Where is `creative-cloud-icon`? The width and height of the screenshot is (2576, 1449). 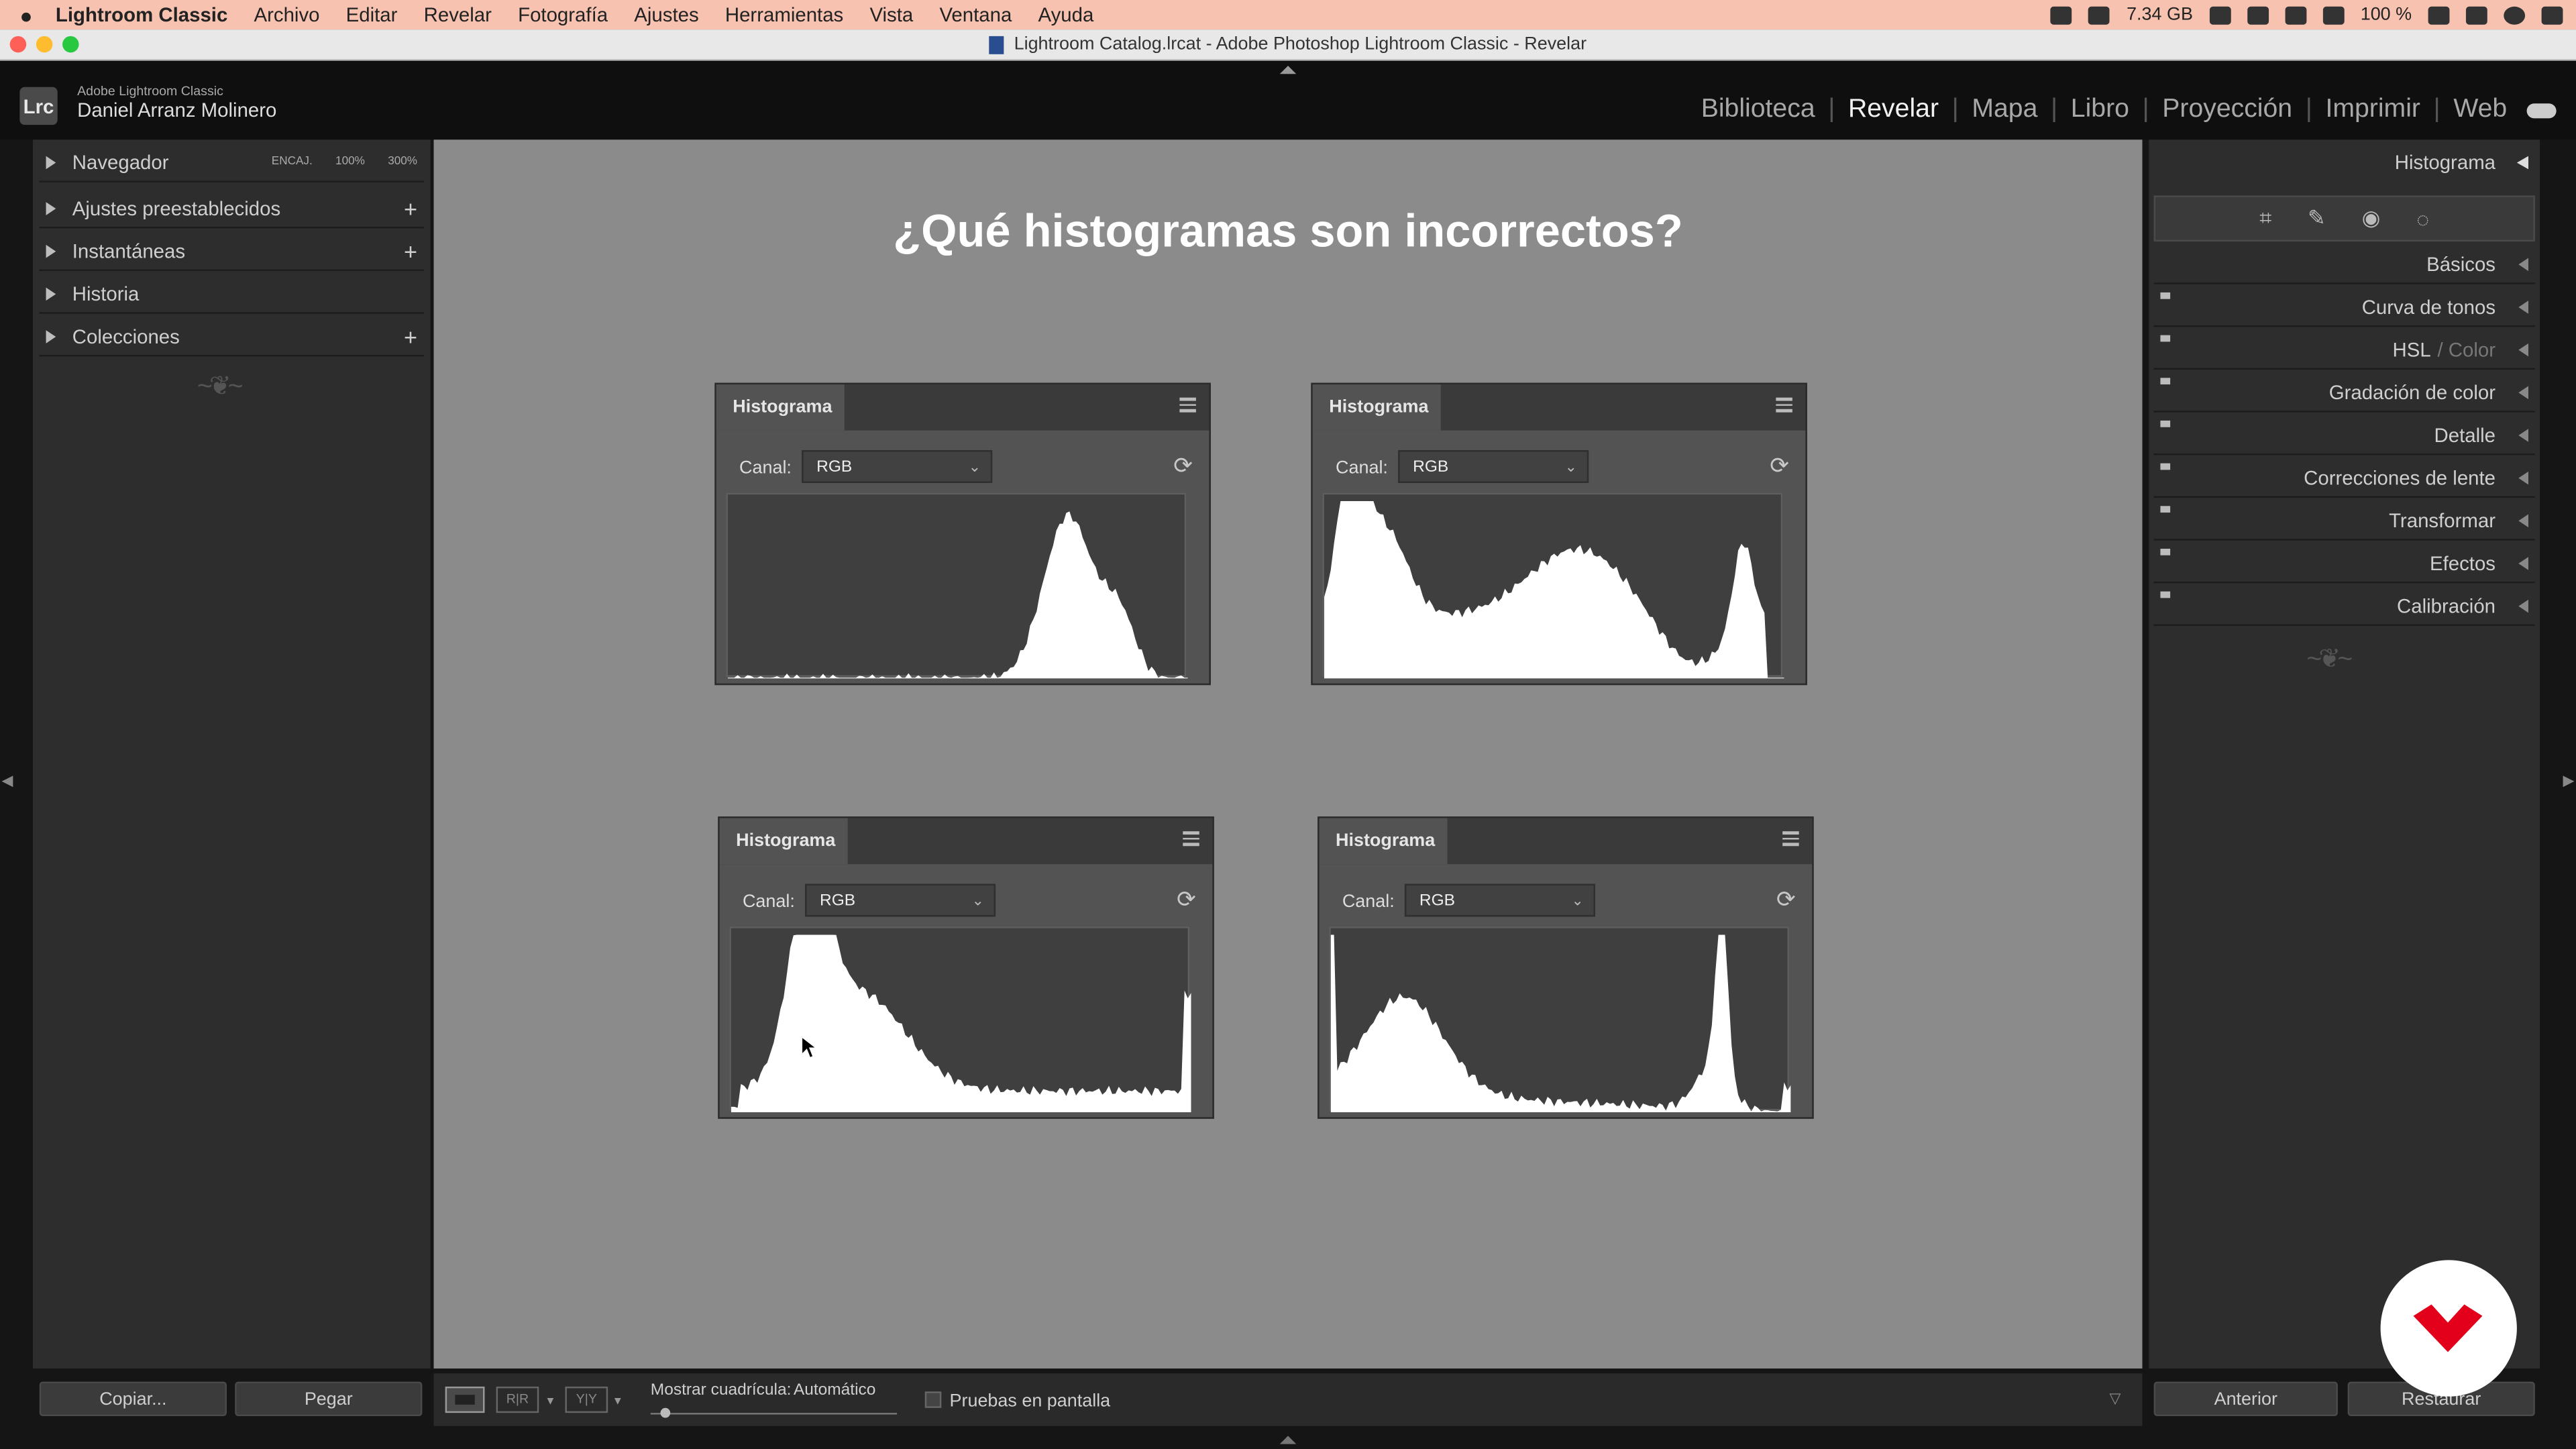 creative-cloud-icon is located at coordinates (2062, 14).